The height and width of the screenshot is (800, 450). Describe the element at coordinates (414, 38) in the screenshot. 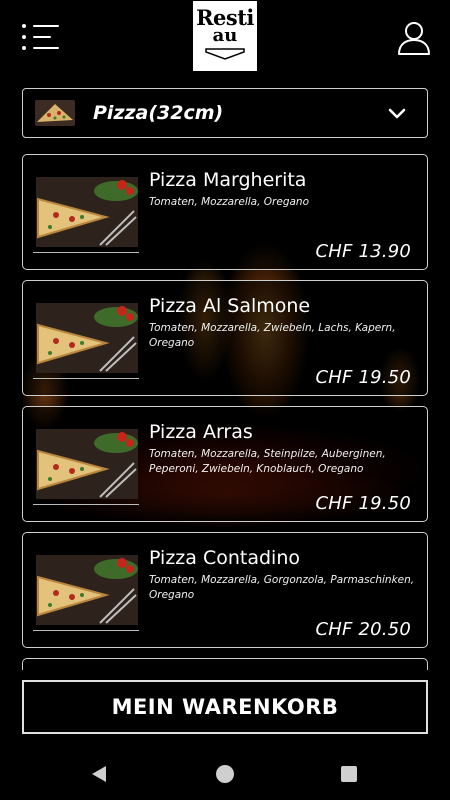

I see `user-icon` at that location.